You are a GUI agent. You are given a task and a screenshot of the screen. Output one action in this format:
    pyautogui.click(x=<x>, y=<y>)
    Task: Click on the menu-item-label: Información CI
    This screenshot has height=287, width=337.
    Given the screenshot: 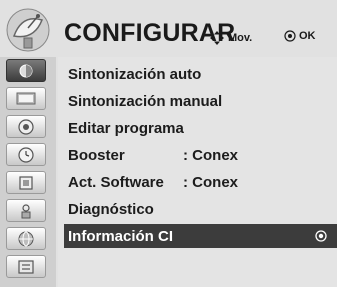 What is the action you would take?
    pyautogui.click(x=121, y=236)
    